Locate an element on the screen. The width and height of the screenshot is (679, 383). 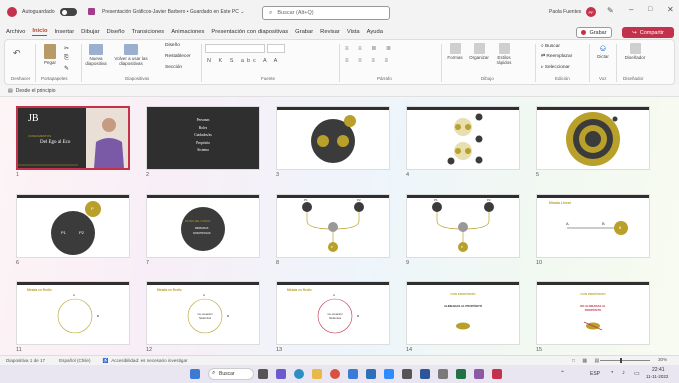
share-button: ↪ Compartir is located at coordinates (648, 32).